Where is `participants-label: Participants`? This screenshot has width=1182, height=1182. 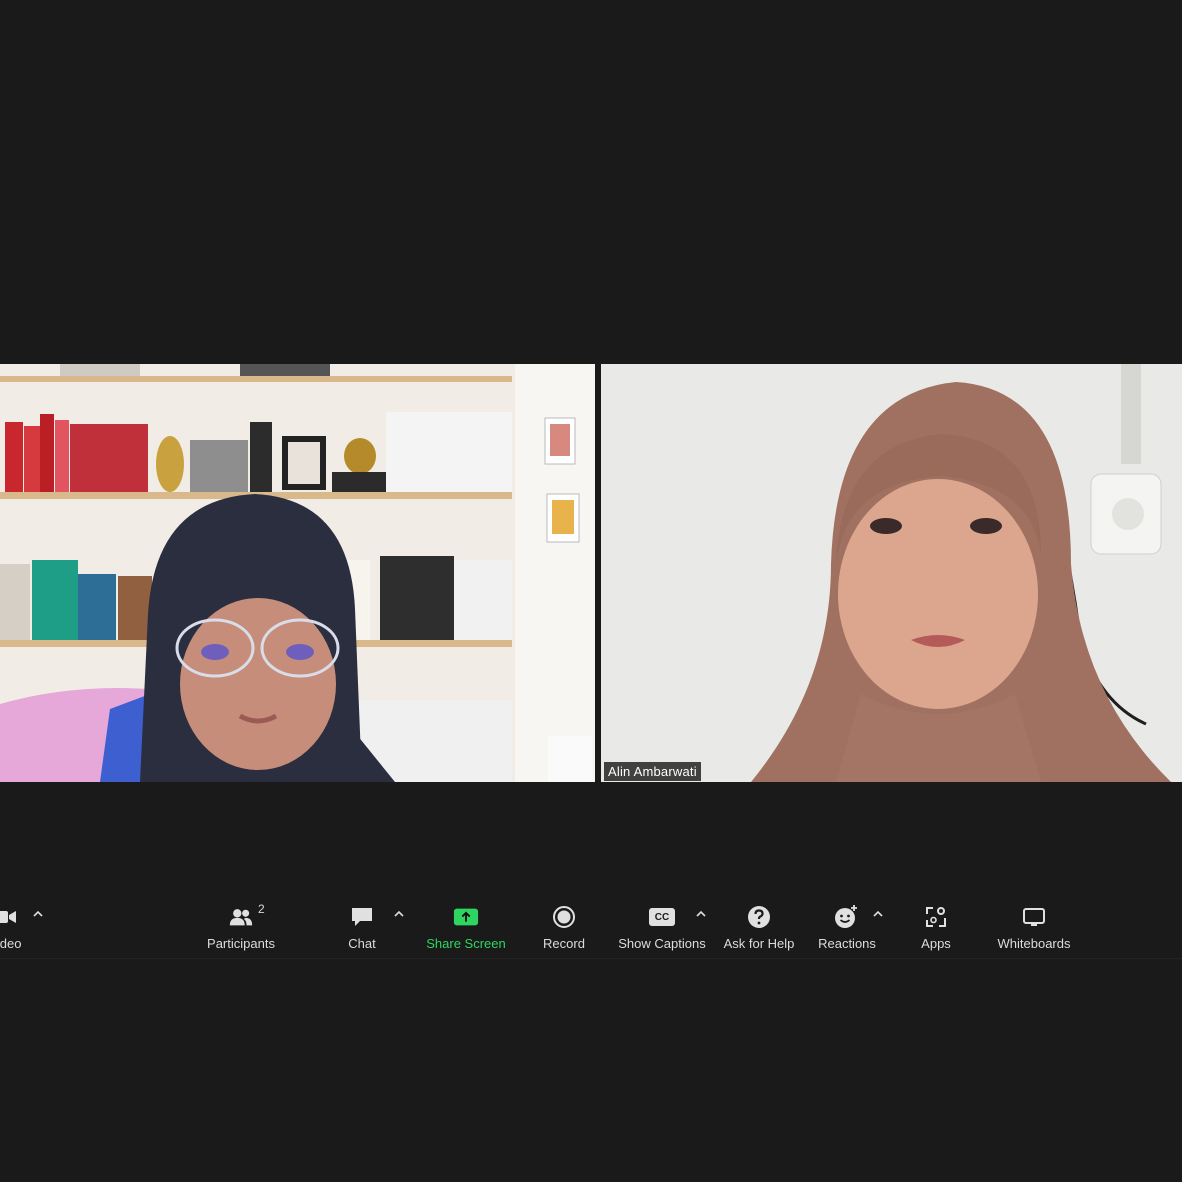 participants-label: Participants is located at coordinates (241, 943).